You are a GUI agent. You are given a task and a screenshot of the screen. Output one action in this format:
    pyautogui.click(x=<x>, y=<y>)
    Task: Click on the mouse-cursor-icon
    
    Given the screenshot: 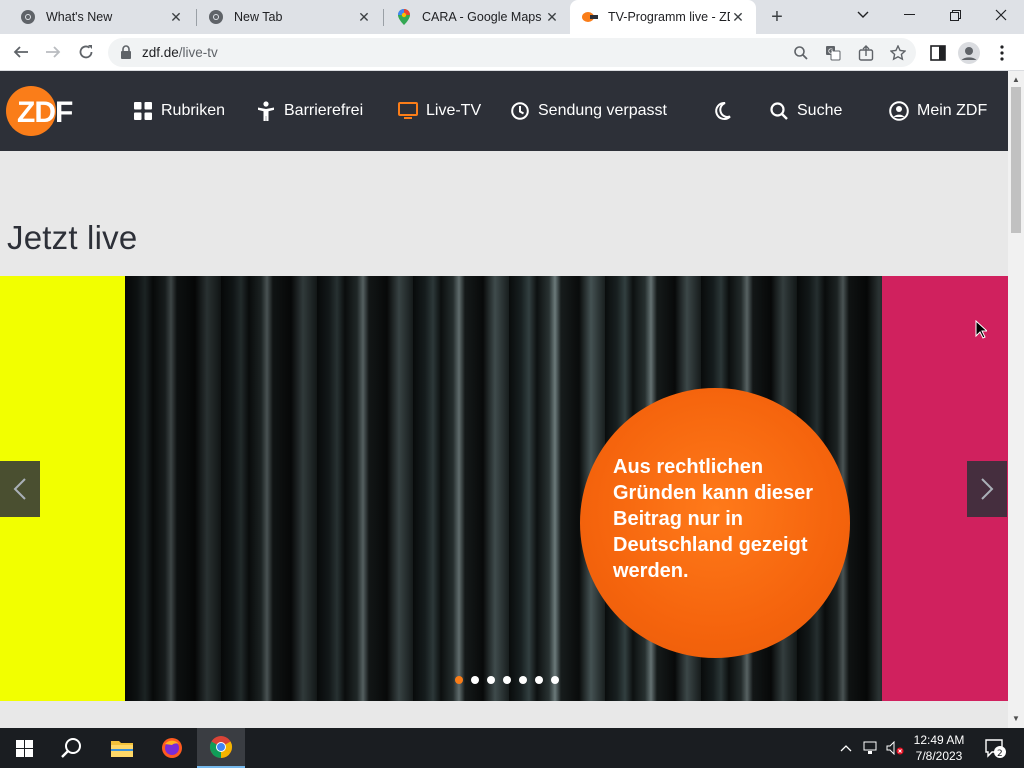 What is the action you would take?
    pyautogui.click(x=981, y=329)
    